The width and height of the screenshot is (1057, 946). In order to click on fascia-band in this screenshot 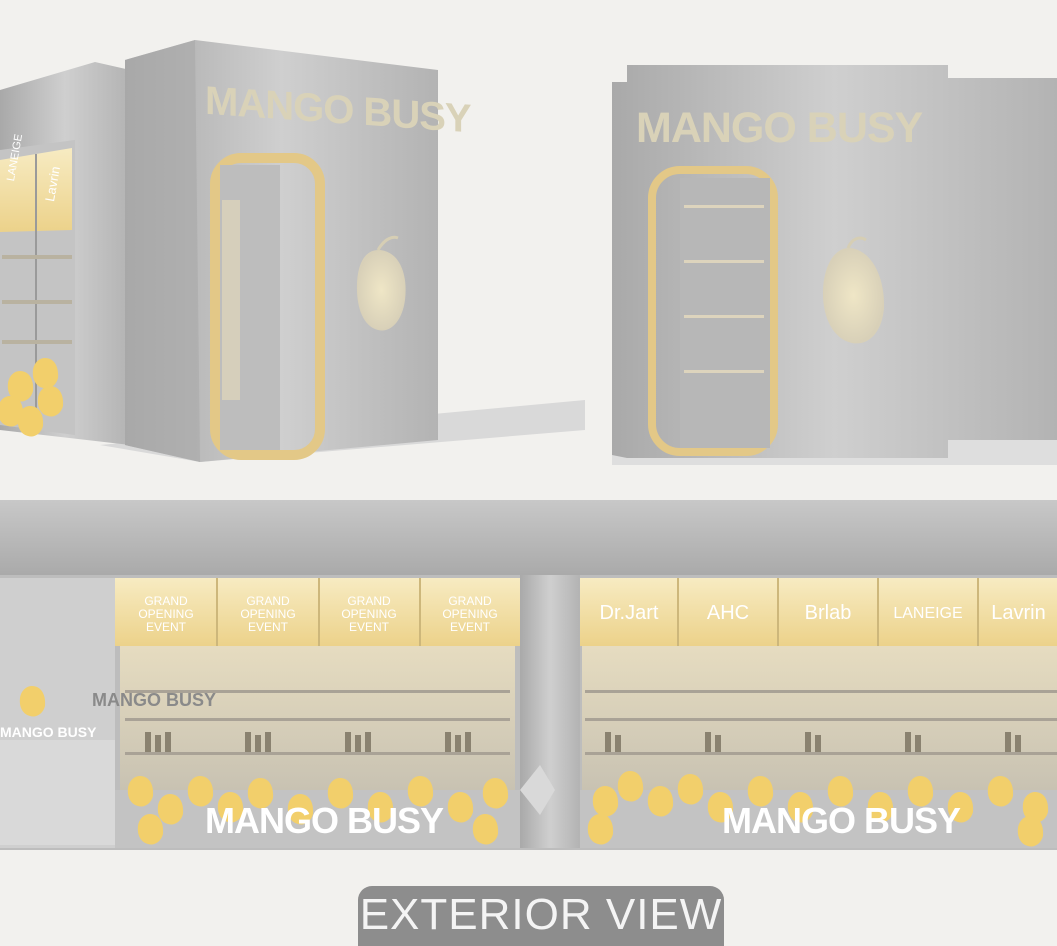, I will do `click(528, 540)`.